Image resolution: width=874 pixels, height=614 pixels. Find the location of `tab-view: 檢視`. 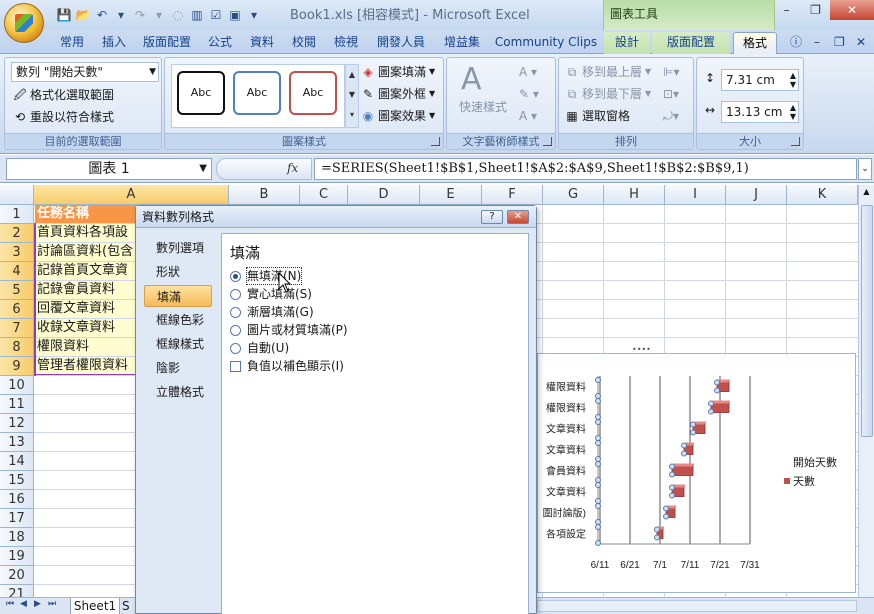

tab-view: 檢視 is located at coordinates (346, 43).